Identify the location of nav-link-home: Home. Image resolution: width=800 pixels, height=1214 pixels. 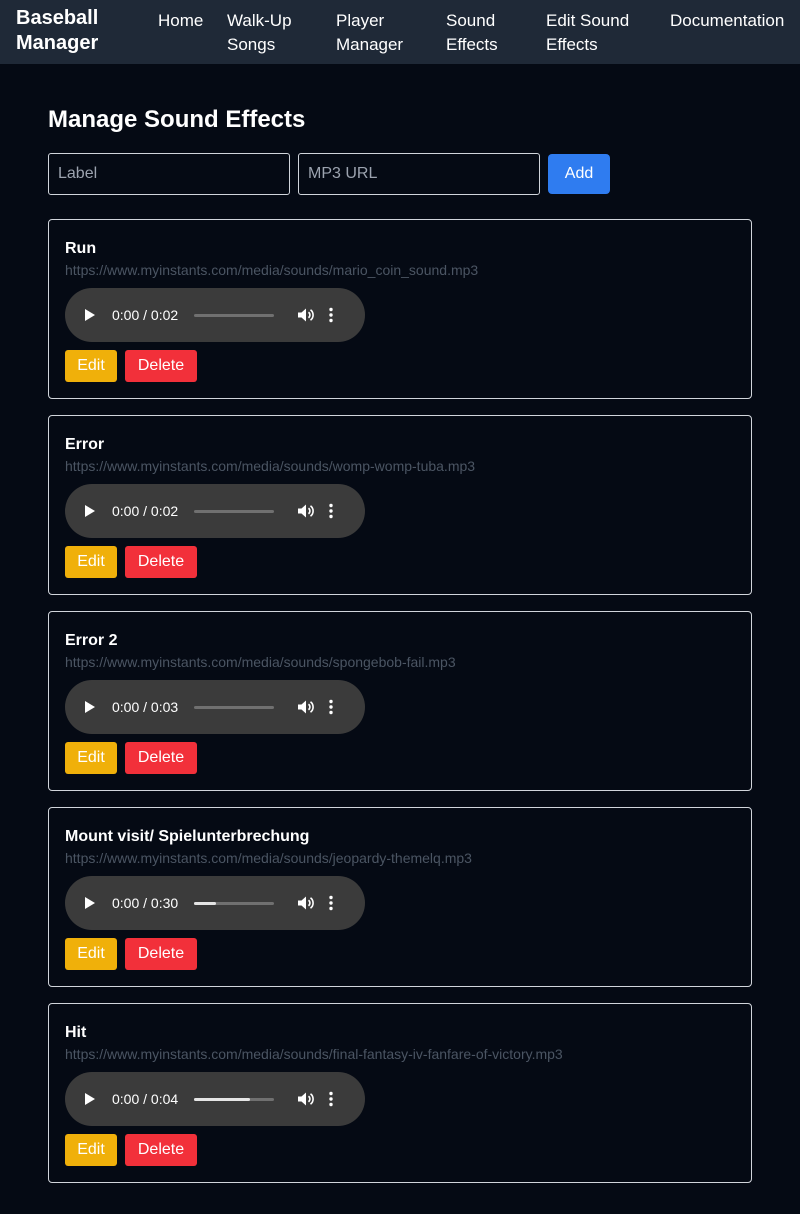
(180, 21).